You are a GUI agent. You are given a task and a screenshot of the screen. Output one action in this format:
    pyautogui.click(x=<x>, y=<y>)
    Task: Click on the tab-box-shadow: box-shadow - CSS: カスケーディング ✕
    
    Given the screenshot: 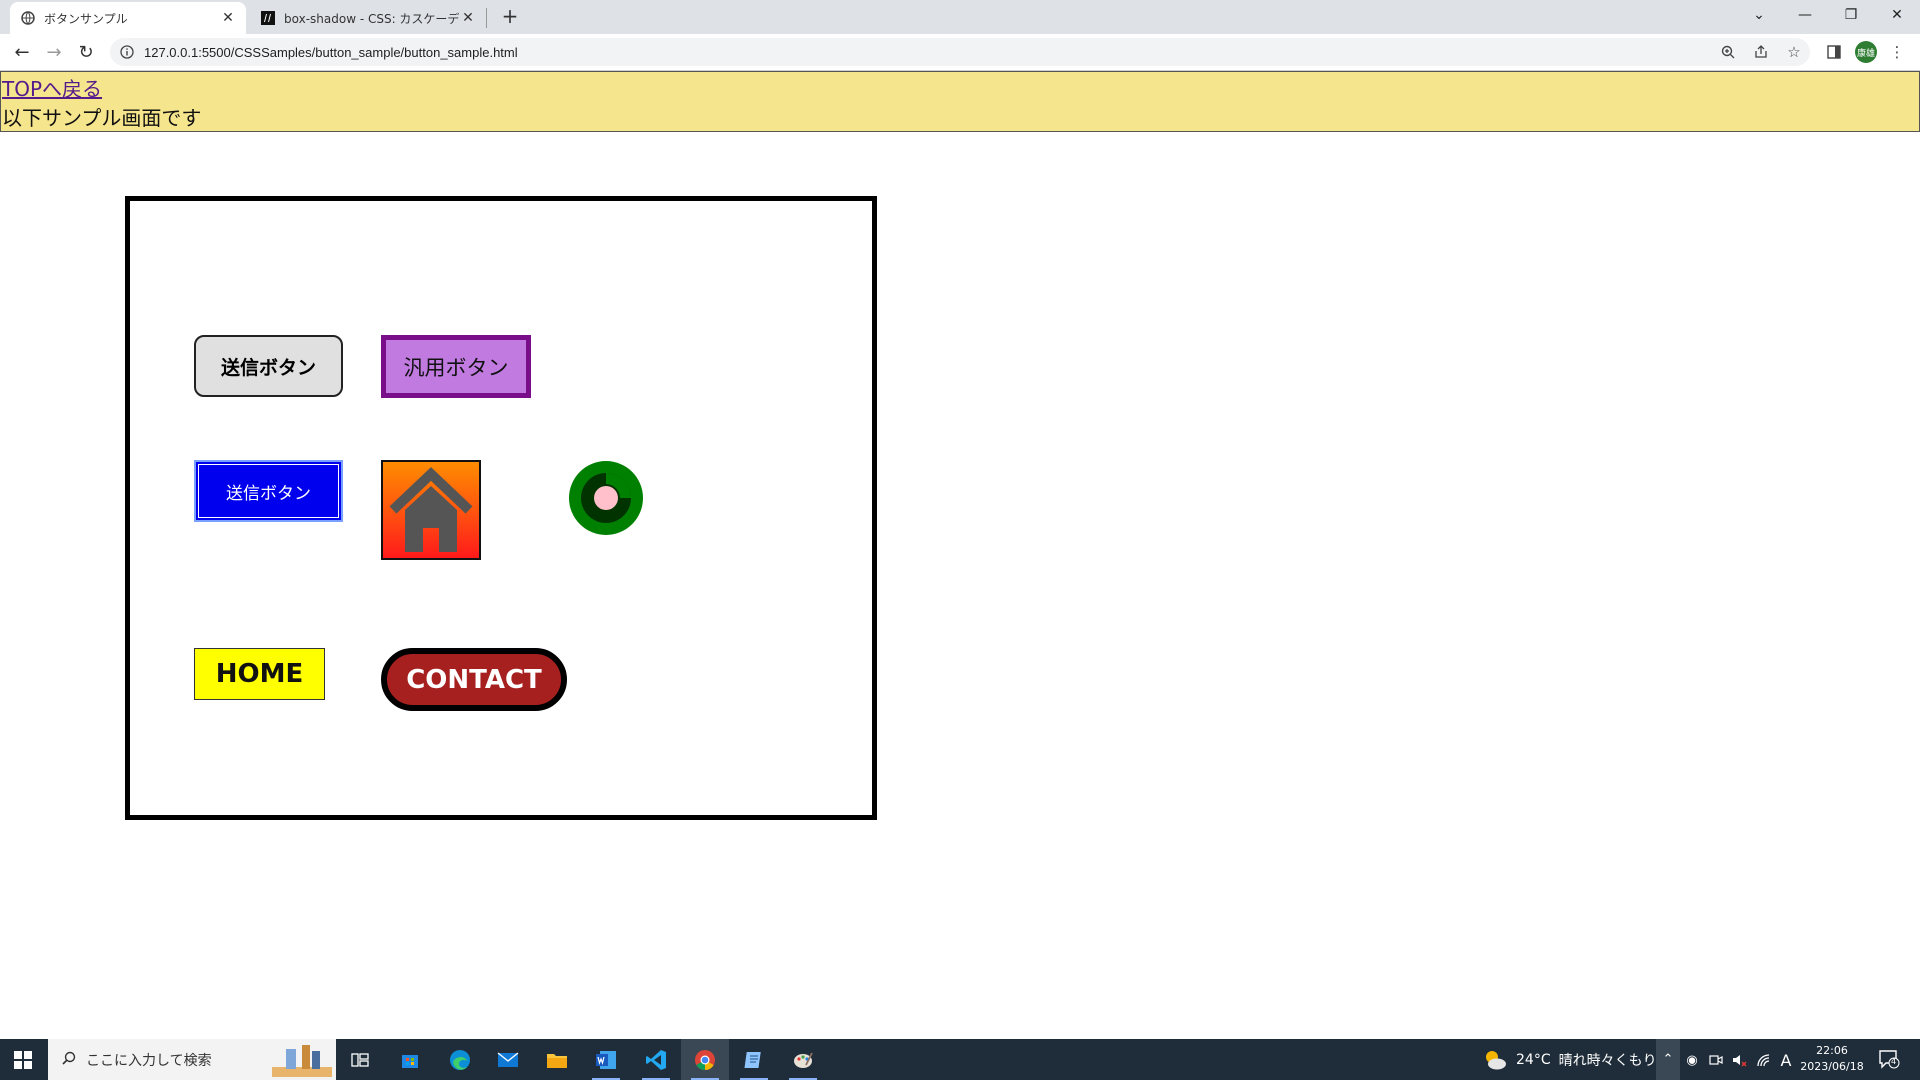 What is the action you would take?
    pyautogui.click(x=368, y=18)
    